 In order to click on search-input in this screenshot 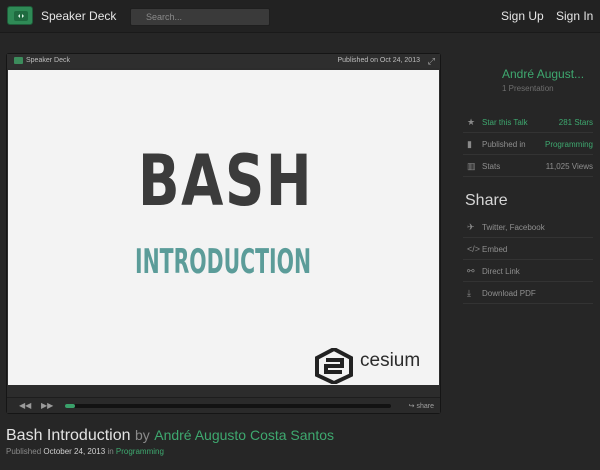, I will do `click(200, 17)`.